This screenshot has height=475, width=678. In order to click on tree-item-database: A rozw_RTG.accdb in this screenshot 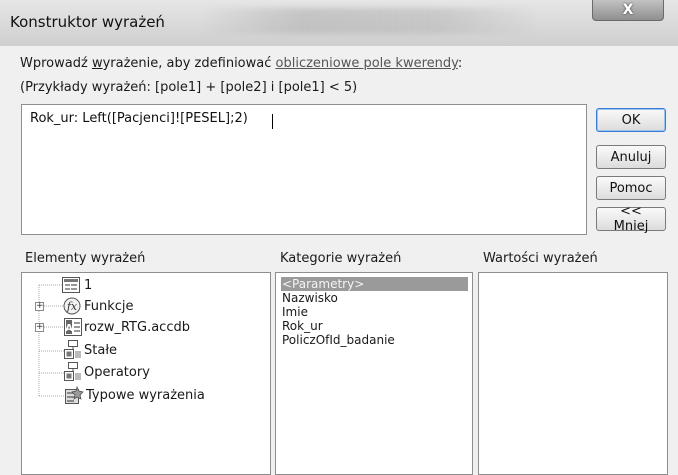, I will do `click(146, 327)`.